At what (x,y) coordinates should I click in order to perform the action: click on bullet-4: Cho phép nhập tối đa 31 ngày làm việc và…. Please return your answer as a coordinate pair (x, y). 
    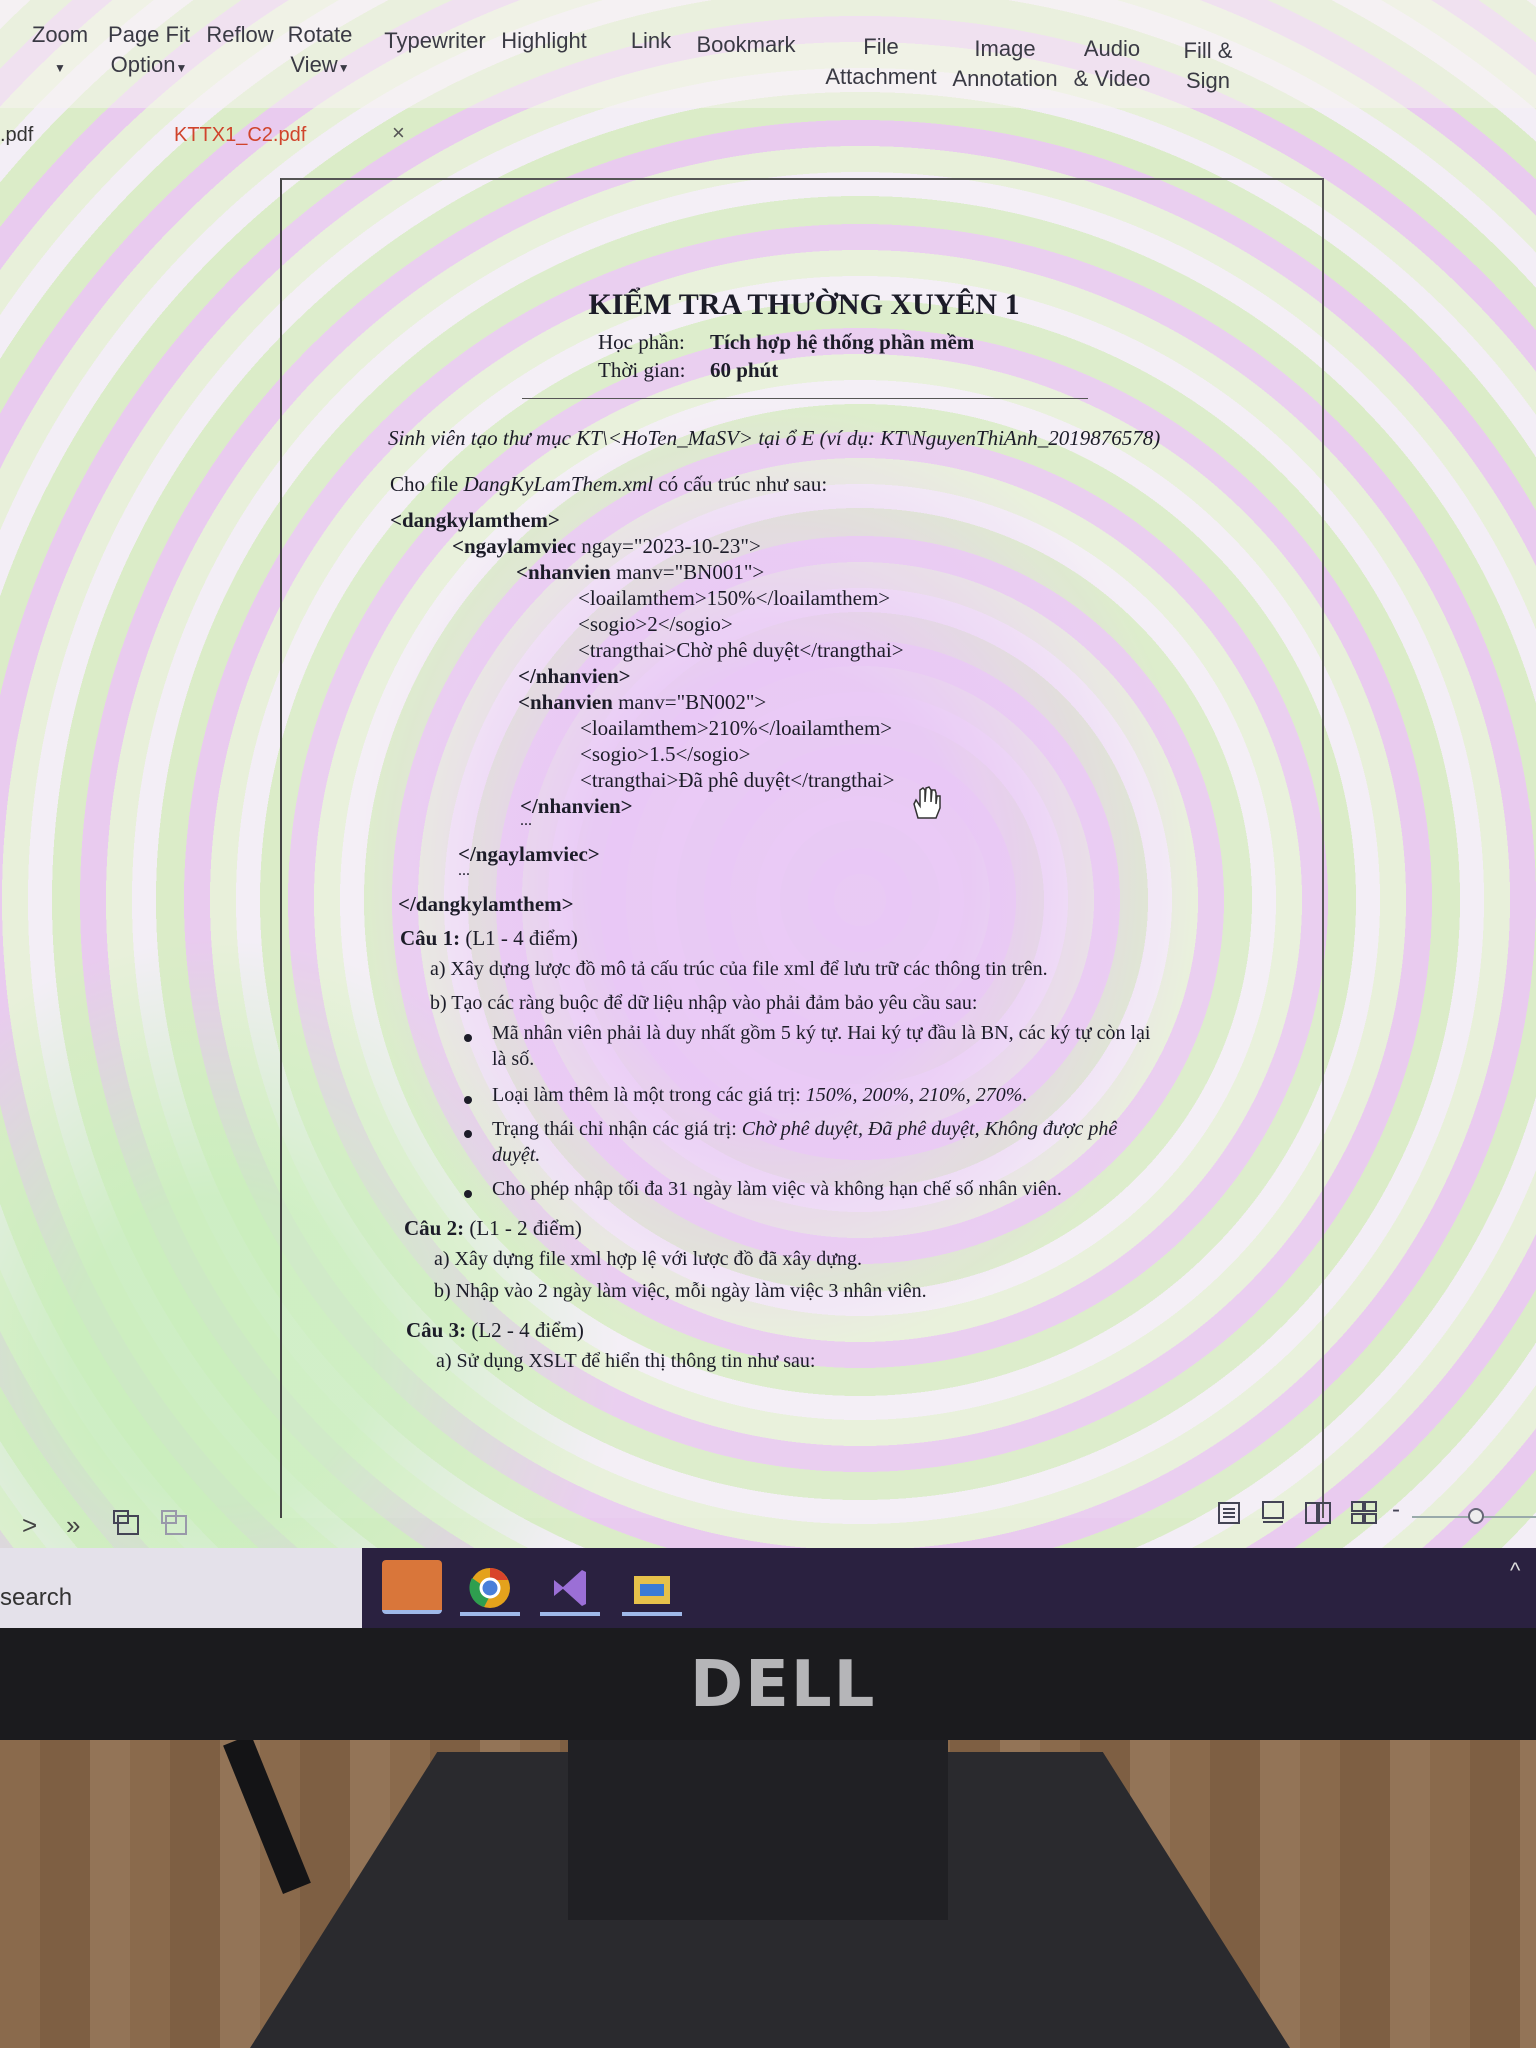
    Looking at the image, I should click on (777, 1189).